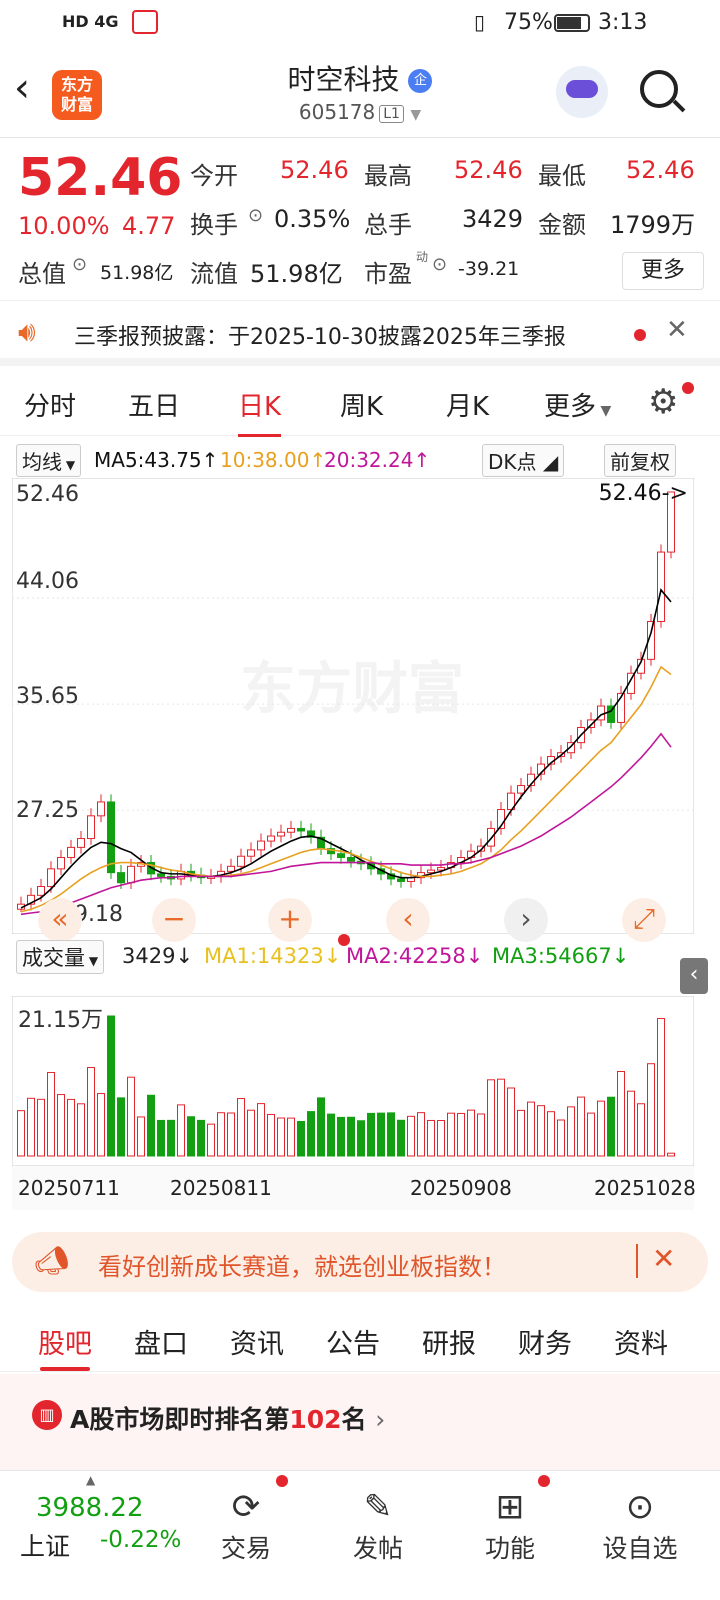 The image size is (720, 1600). I want to click on tab-news: 资讯, so click(257, 1341).